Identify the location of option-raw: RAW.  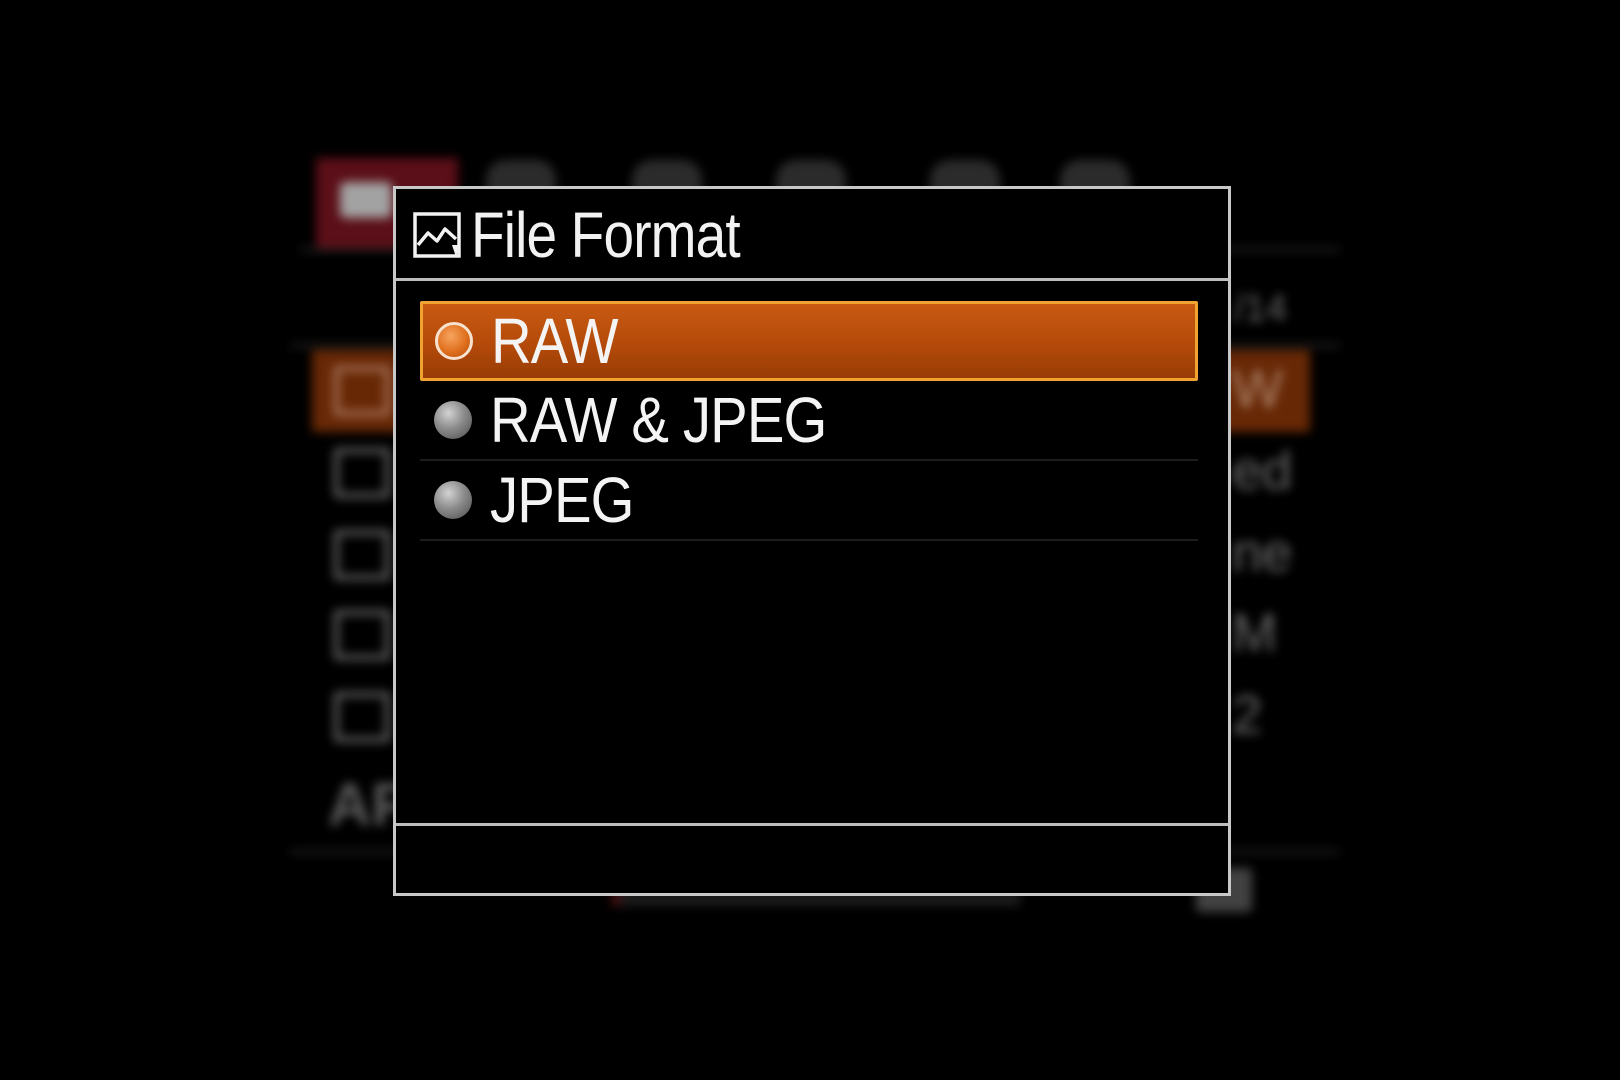
(809, 341).